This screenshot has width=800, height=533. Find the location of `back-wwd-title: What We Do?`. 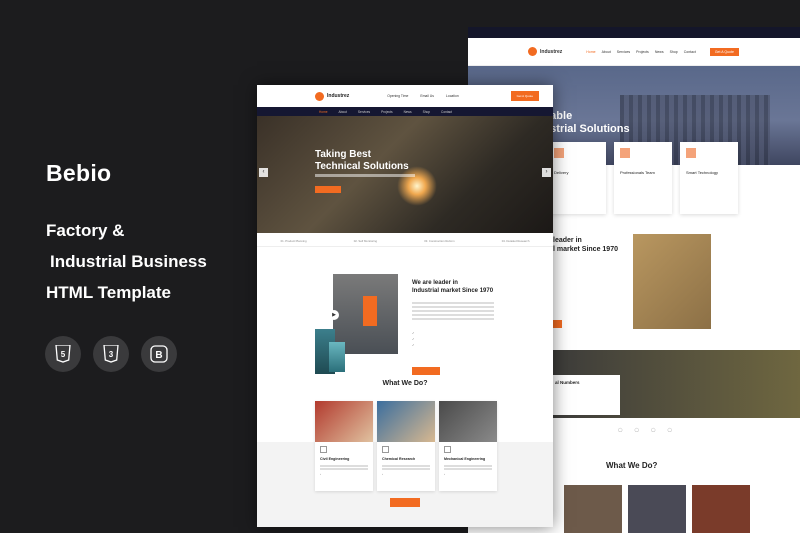

back-wwd-title: What We Do? is located at coordinates (632, 465).